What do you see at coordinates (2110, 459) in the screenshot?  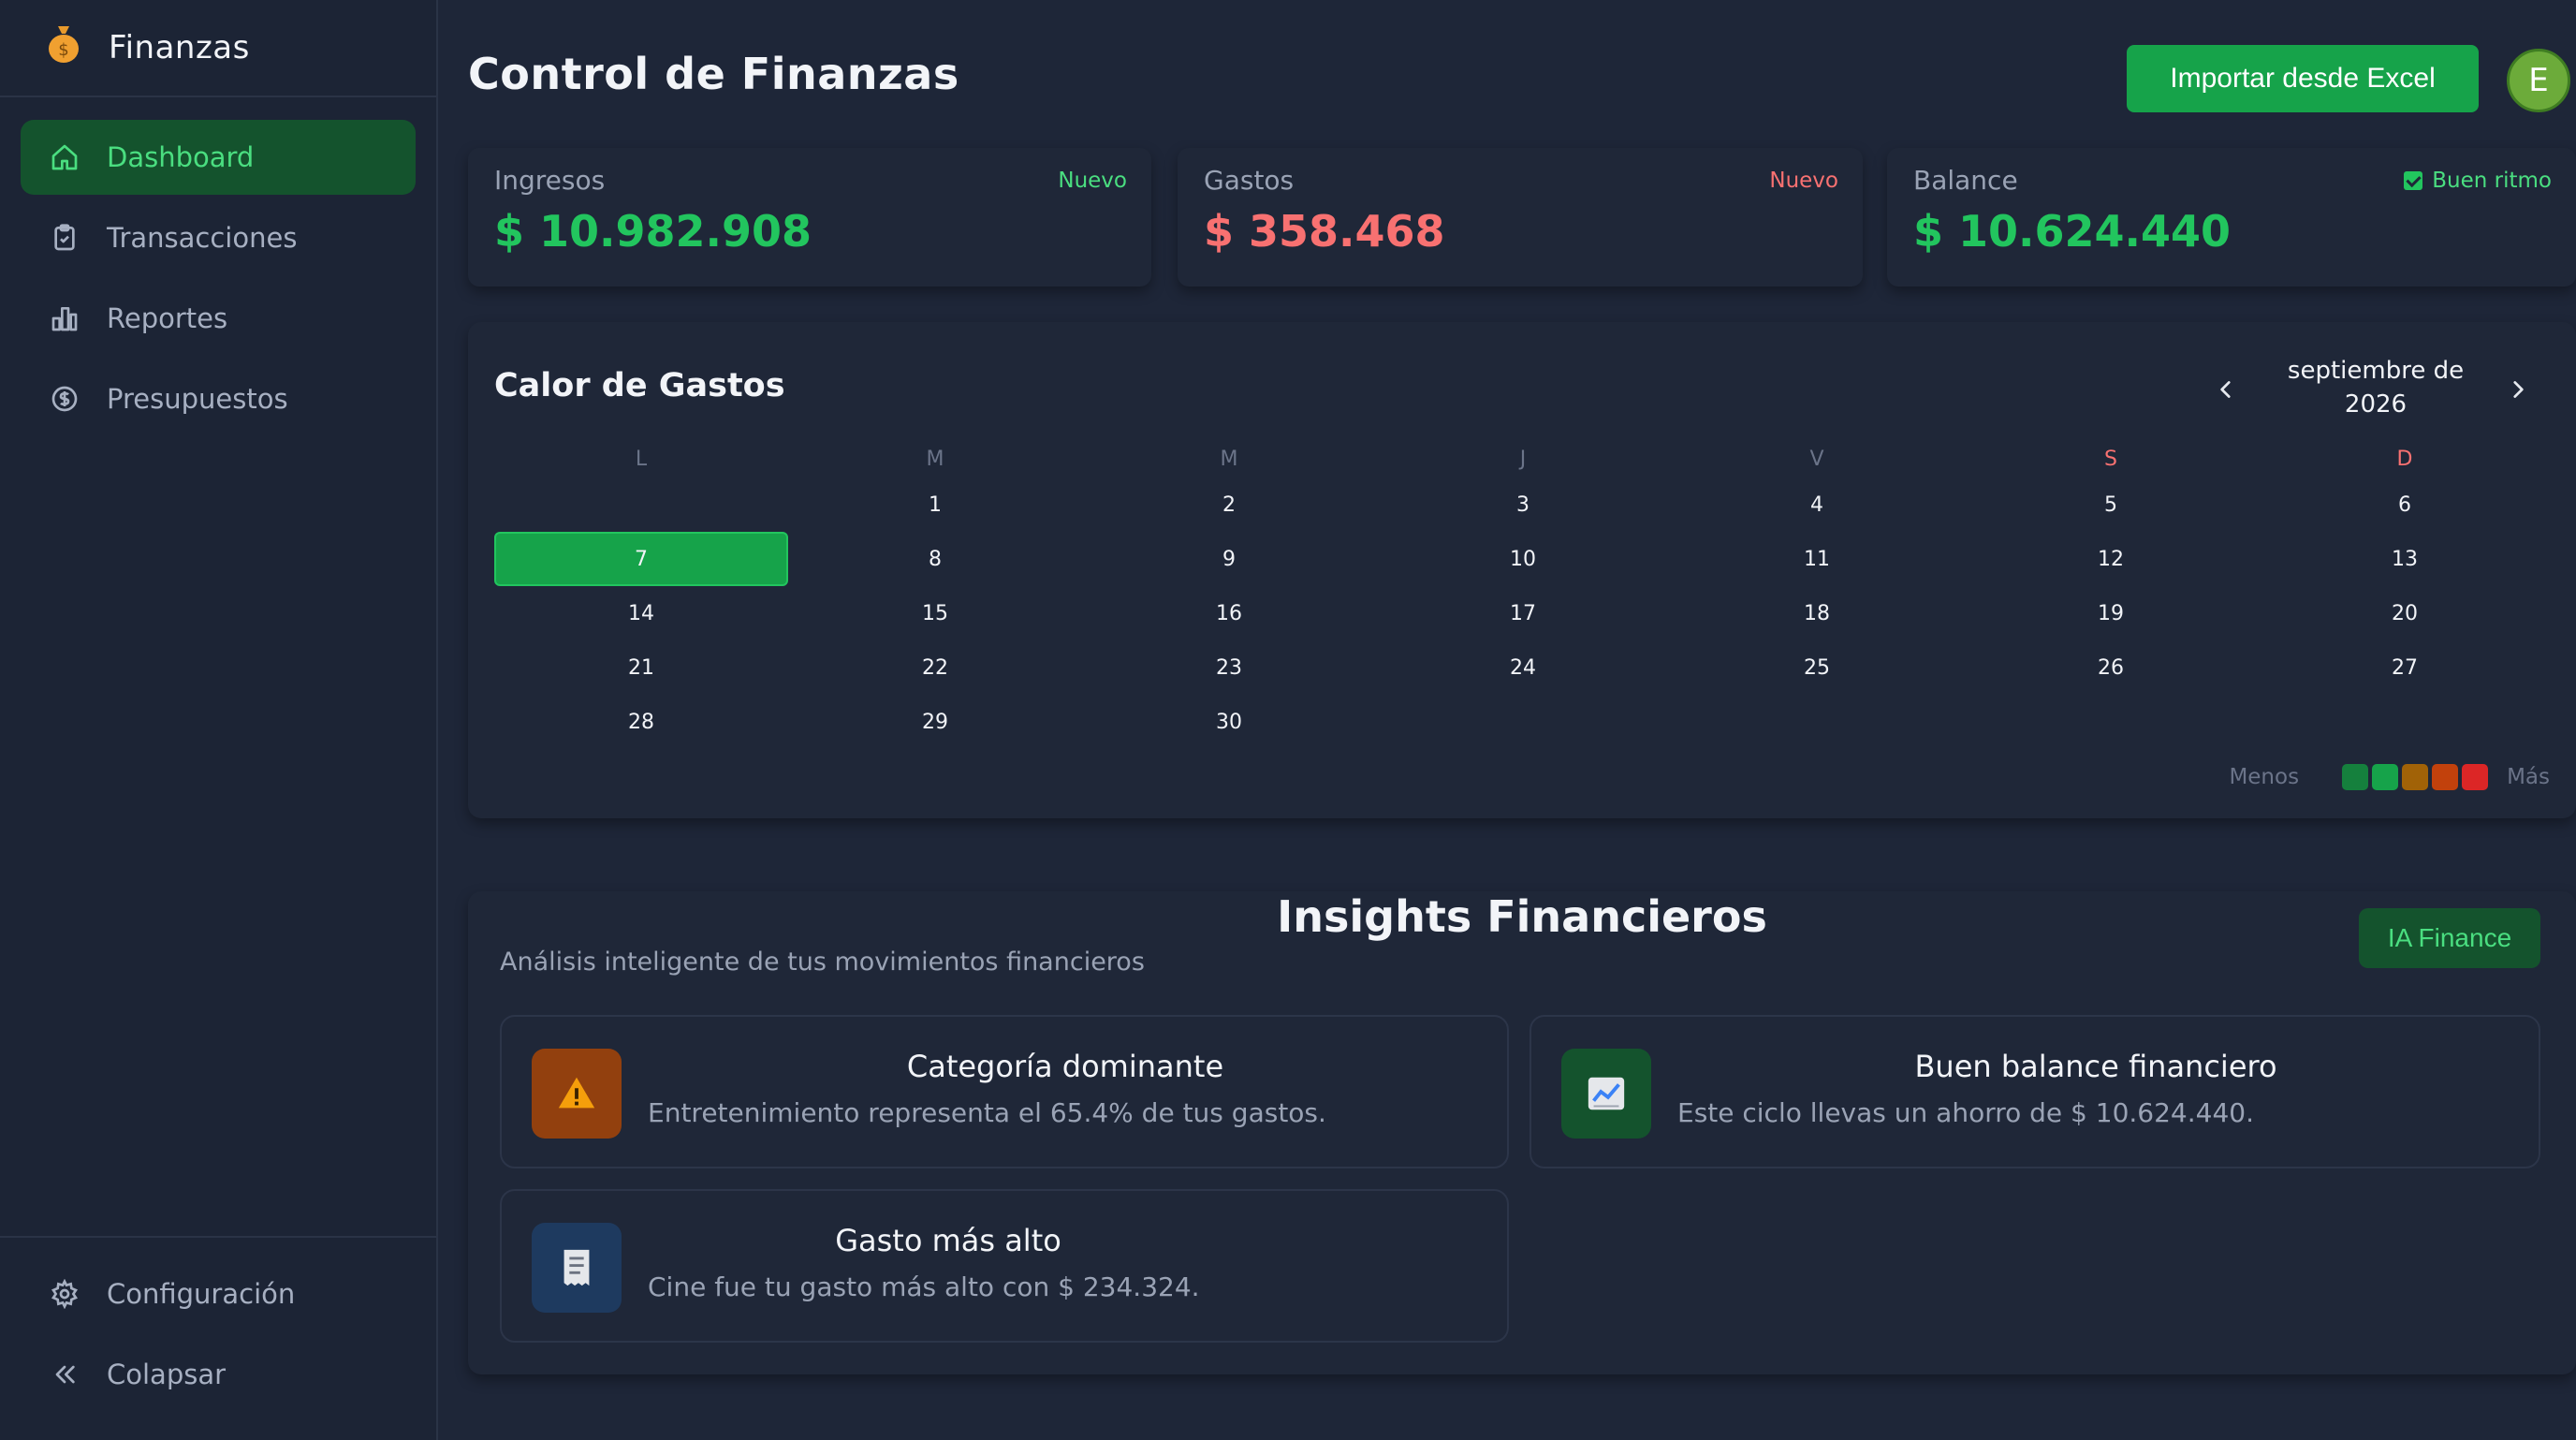 I see `weekday-header: S` at bounding box center [2110, 459].